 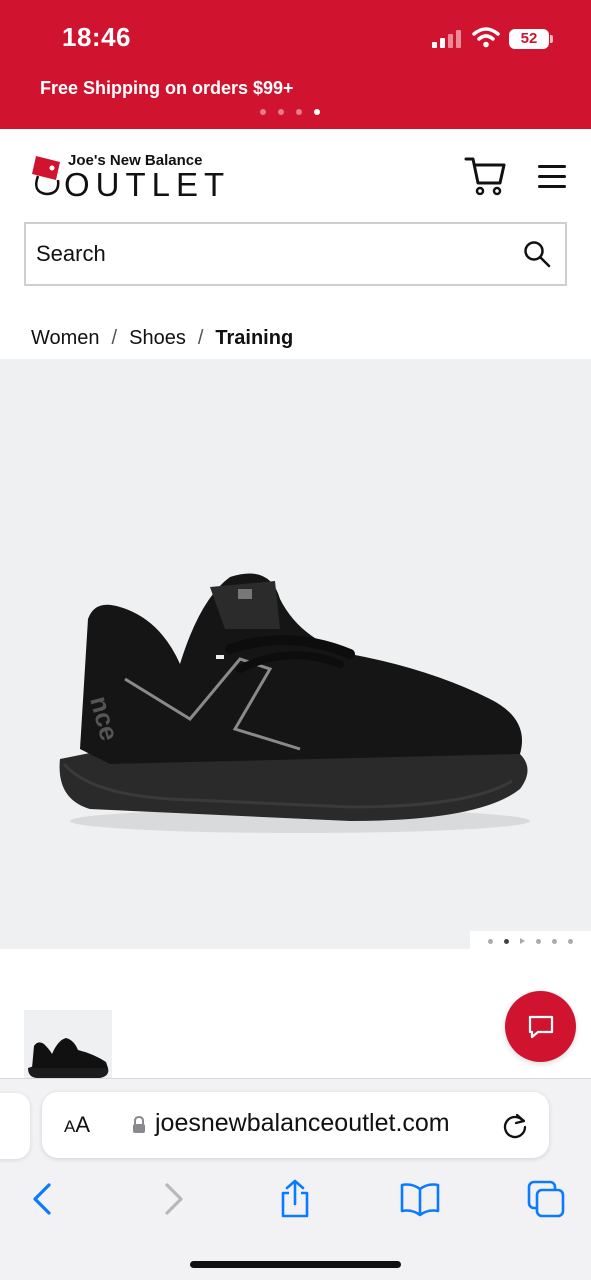 I want to click on chat-icon, so click(x=541, y=1027).